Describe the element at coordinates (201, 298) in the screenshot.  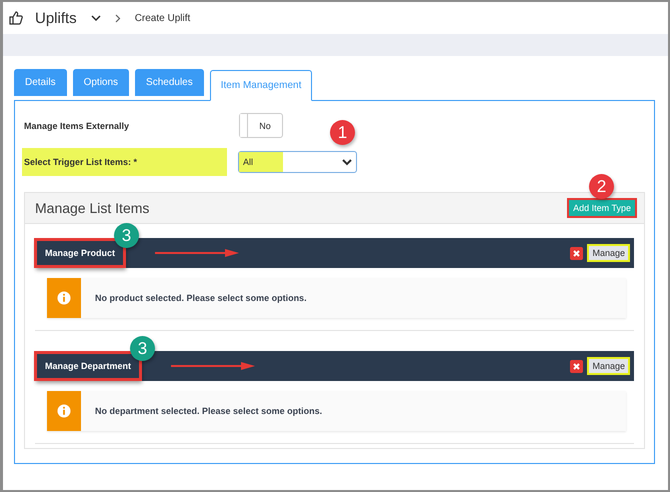
I see `message-text: No product selected. Please select some options.` at that location.